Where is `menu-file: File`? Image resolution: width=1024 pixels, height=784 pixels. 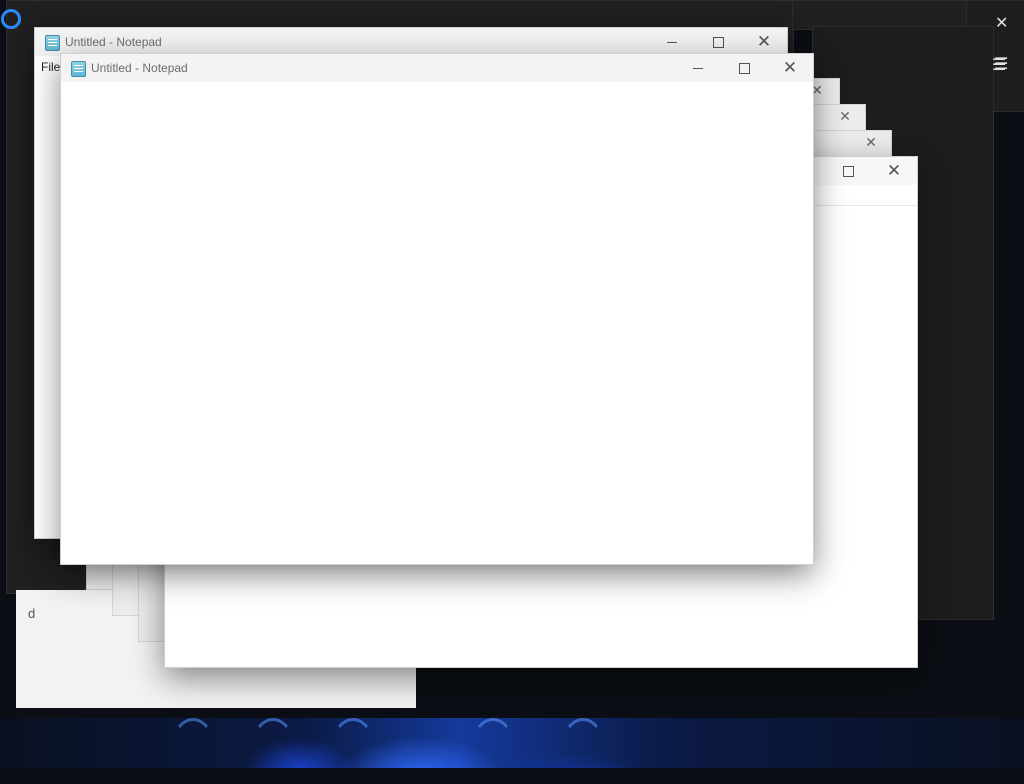
menu-file: File is located at coordinates (50, 67).